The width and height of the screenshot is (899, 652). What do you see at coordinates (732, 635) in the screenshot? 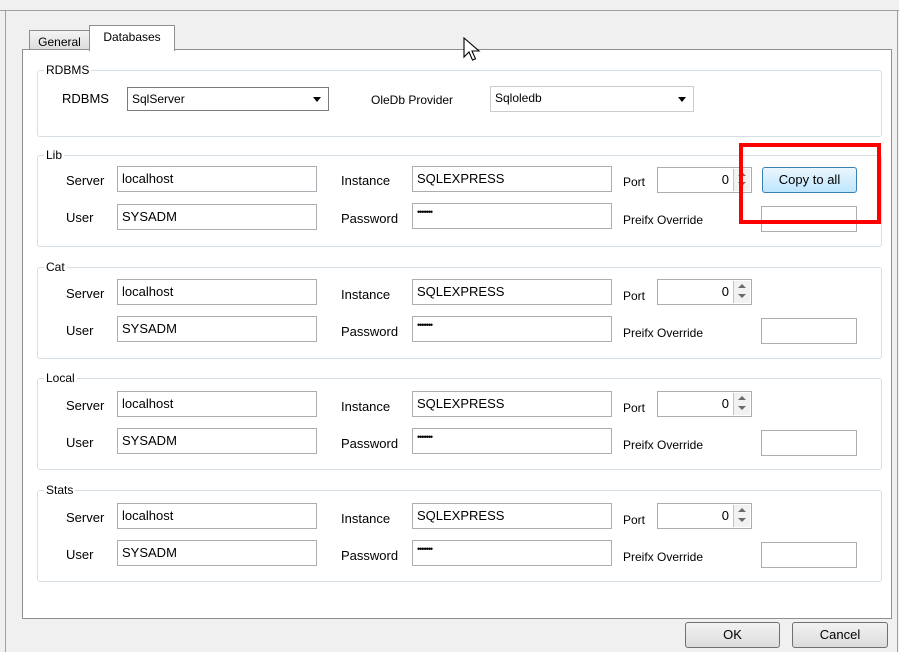
I see `ok-button: OK` at bounding box center [732, 635].